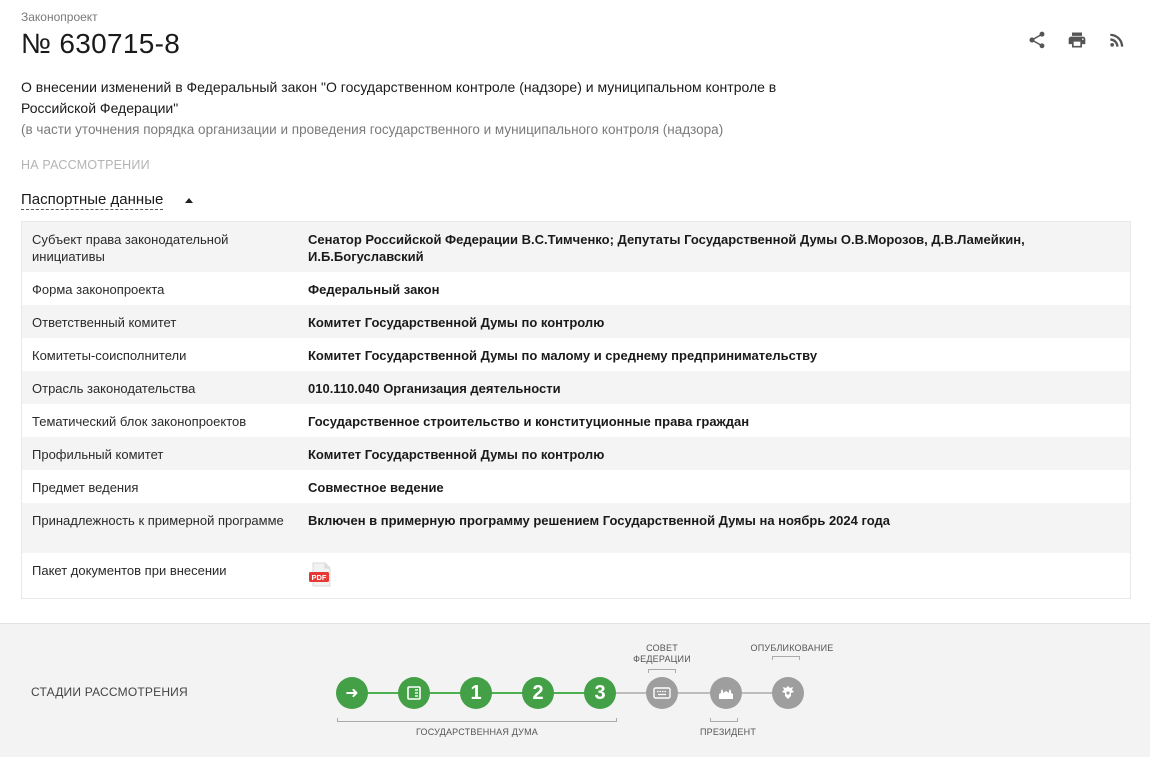  I want to click on stage-reading-3: 3, so click(600, 693).